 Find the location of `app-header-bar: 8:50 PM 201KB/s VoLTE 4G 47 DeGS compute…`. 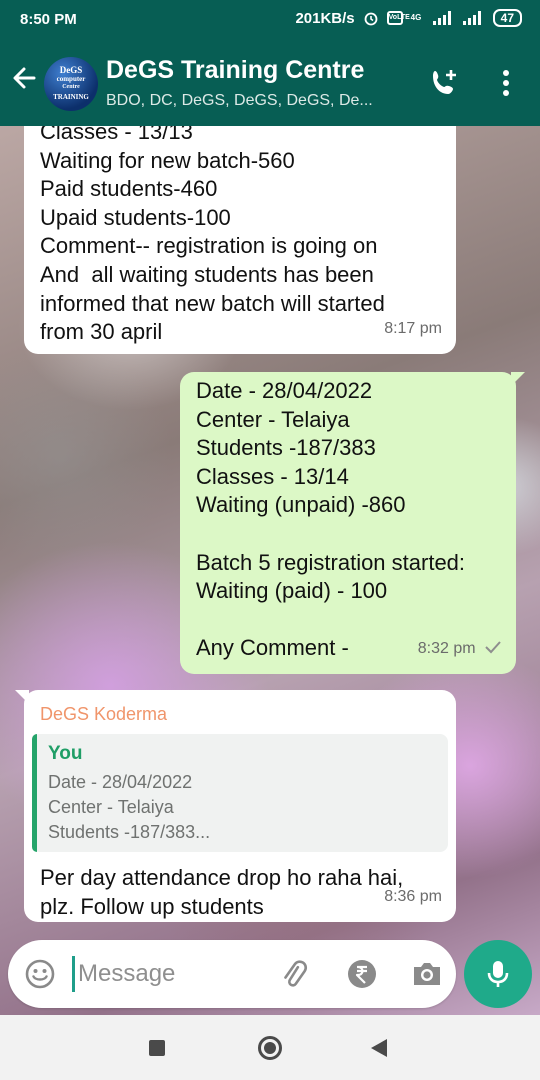

app-header-bar: 8:50 PM 201KB/s VoLTE 4G 47 DeGS compute… is located at coordinates (270, 63).